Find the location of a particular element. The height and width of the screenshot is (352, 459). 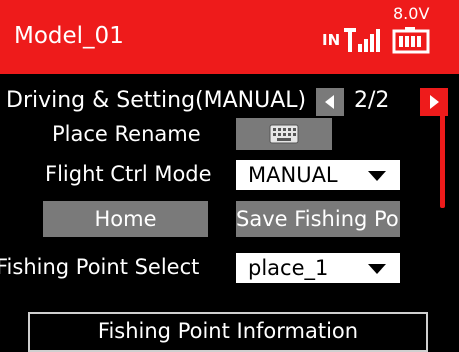

place-rename-label: Place Rename is located at coordinates (126, 134).